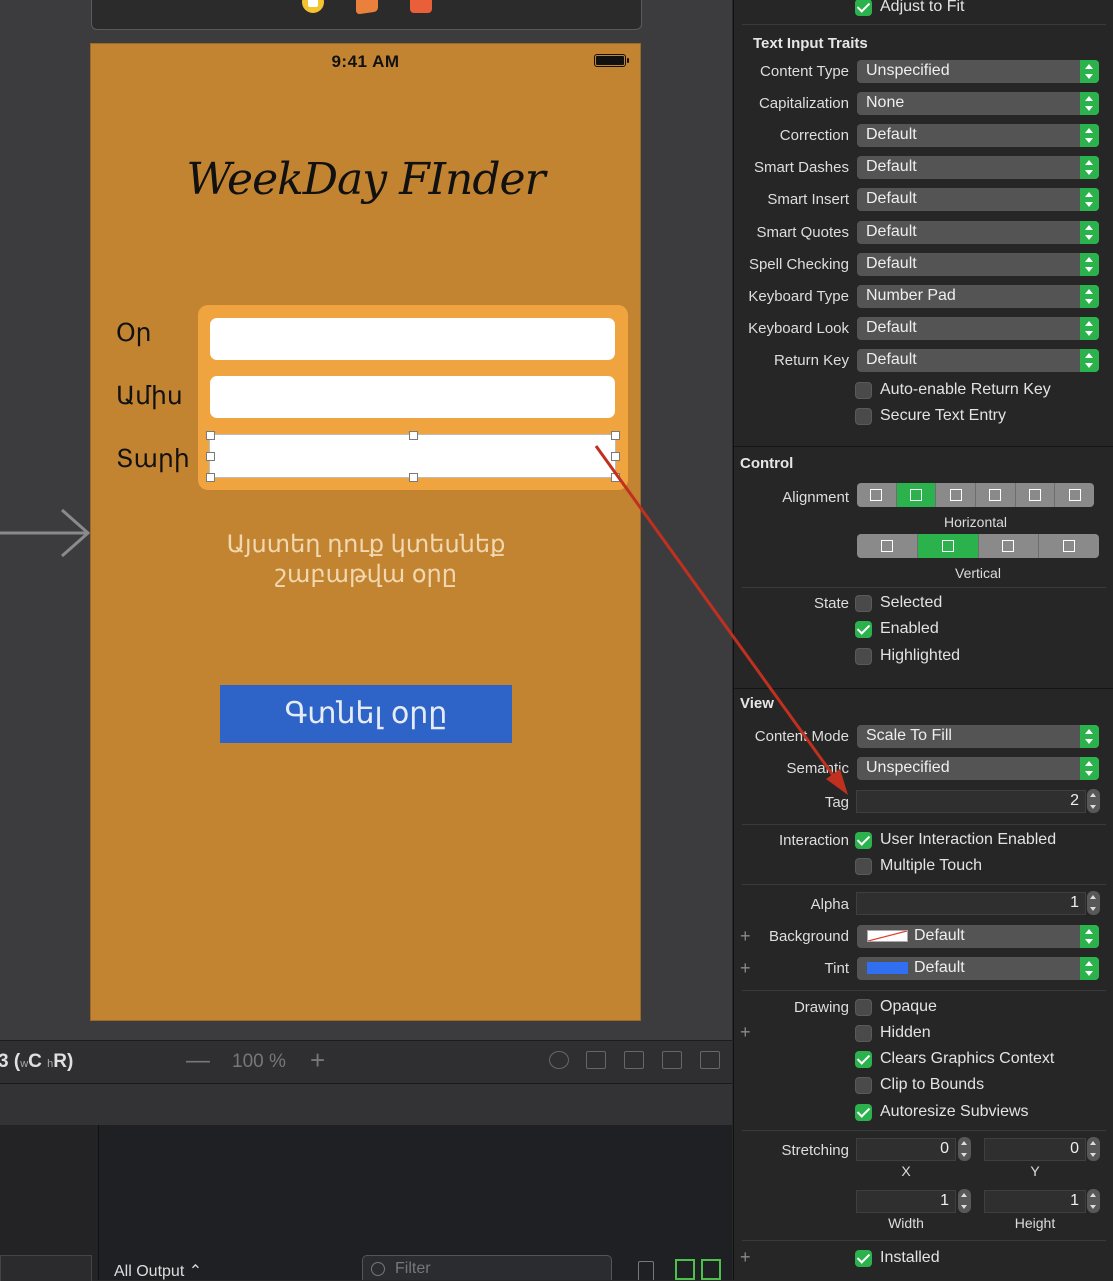 This screenshot has height=1281, width=1113. What do you see at coordinates (134, 333) in the screenshot?
I see `day-label: Օր` at bounding box center [134, 333].